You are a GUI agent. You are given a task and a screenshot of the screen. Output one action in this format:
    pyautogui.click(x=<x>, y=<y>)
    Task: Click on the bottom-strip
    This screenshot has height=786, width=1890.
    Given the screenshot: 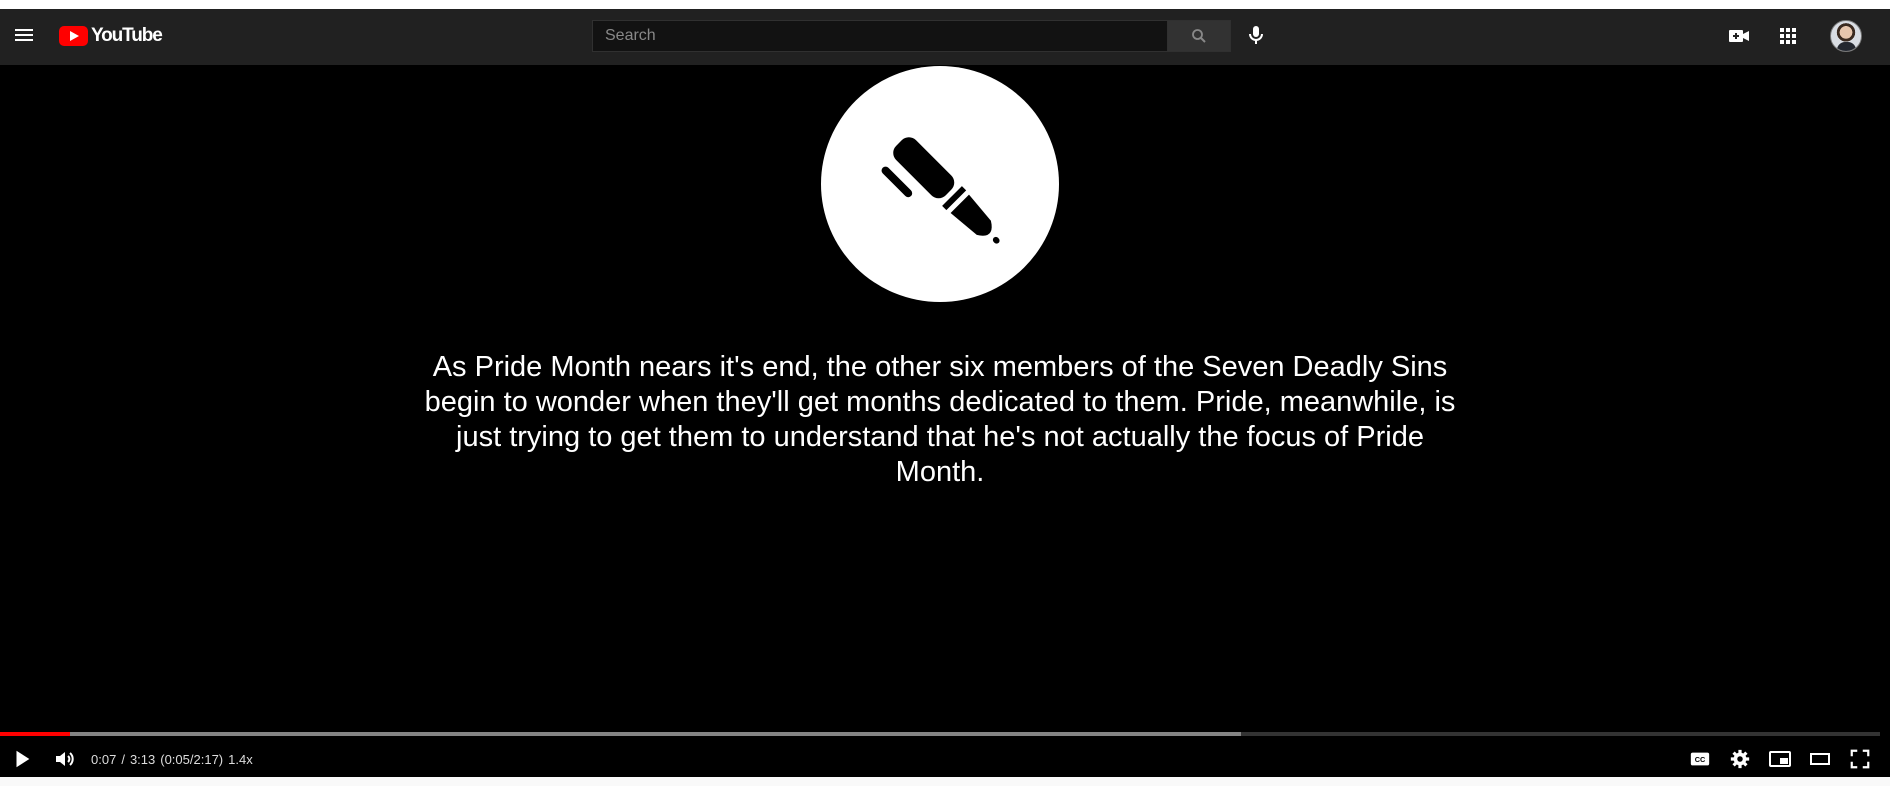 What is the action you would take?
    pyautogui.click(x=945, y=781)
    